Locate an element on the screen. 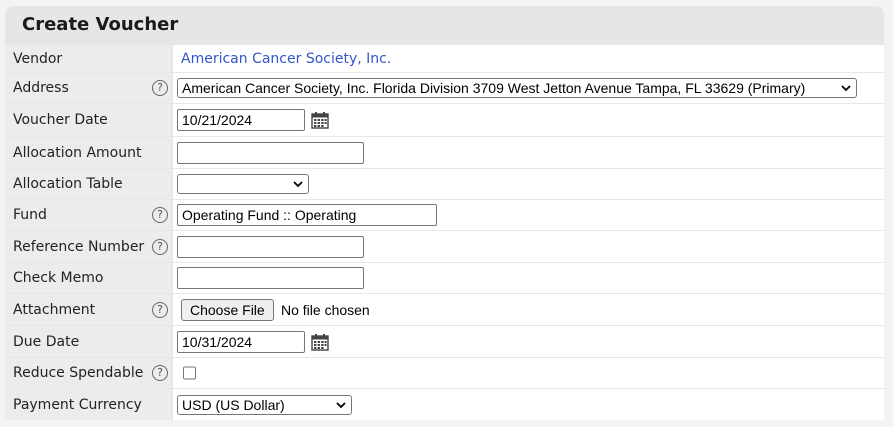 The height and width of the screenshot is (427, 893). payment-currency-select: USD (US Dollar) is located at coordinates (264, 404).